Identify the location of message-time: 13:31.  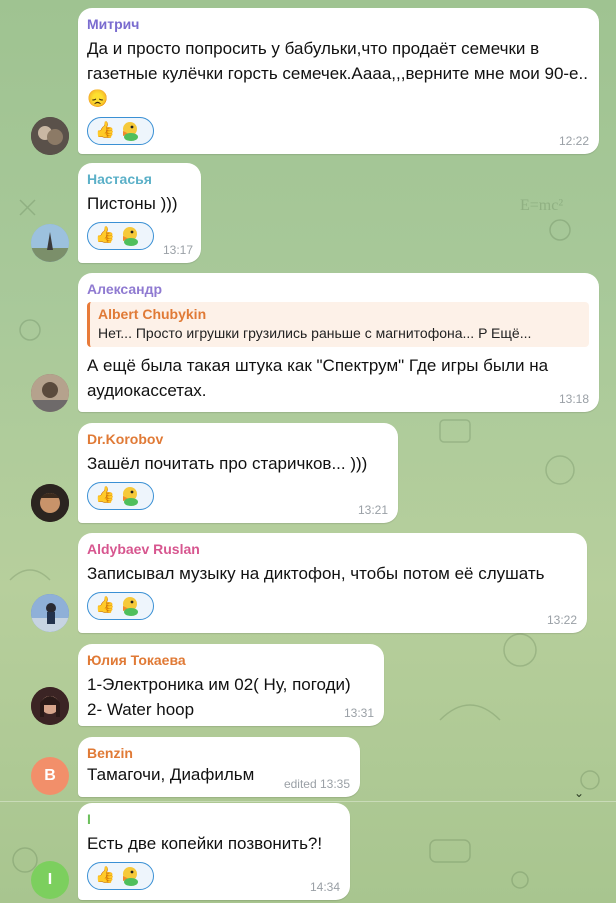
(358, 713).